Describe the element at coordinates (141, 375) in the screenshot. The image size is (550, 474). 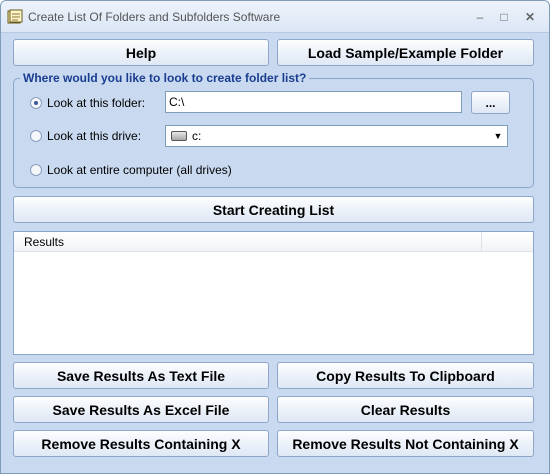
I see `save-results-text-button: Save Results As Text File` at that location.